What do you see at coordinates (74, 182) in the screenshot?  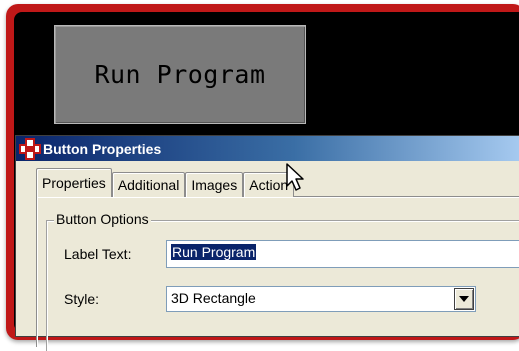 I see `tab-properties: Properties` at bounding box center [74, 182].